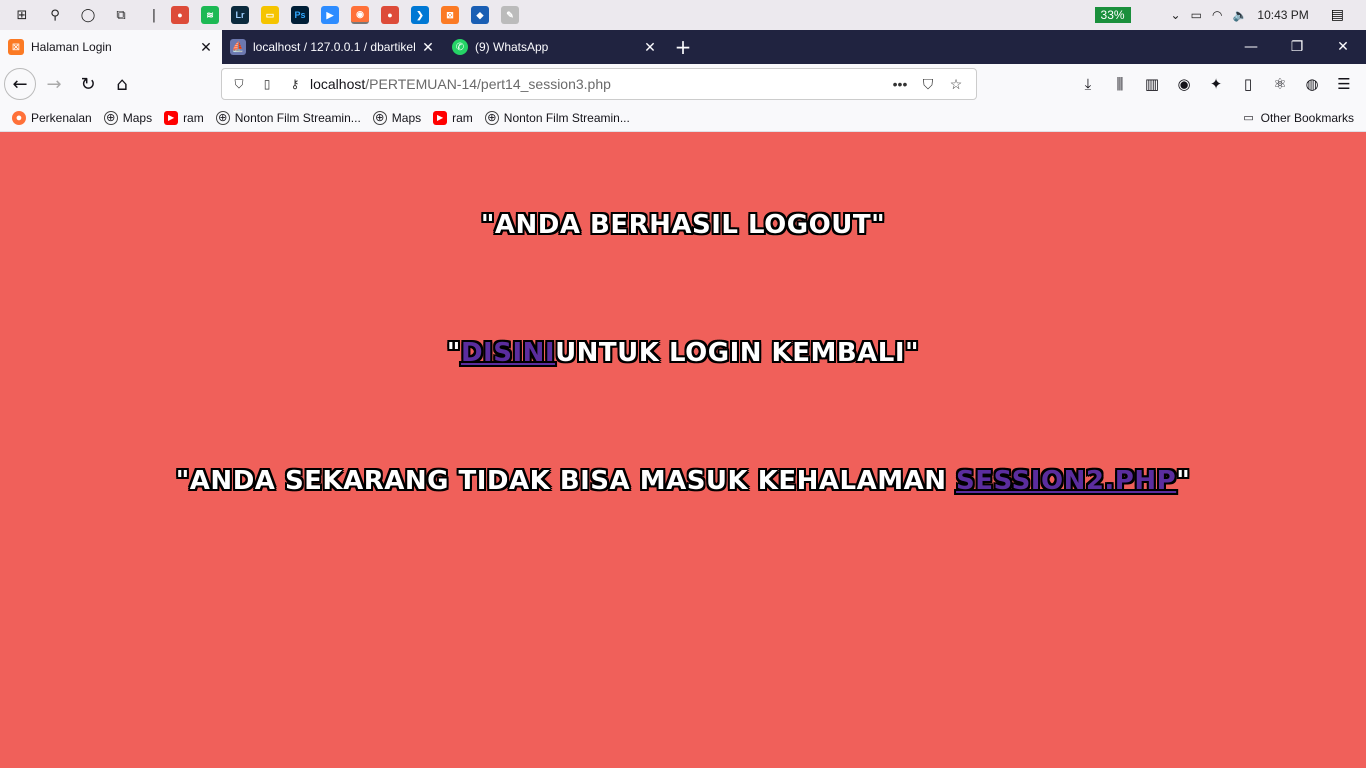 Image resolution: width=1366 pixels, height=768 pixels. I want to click on other-bookmarks: ▭ Other Bookmarks, so click(1298, 118).